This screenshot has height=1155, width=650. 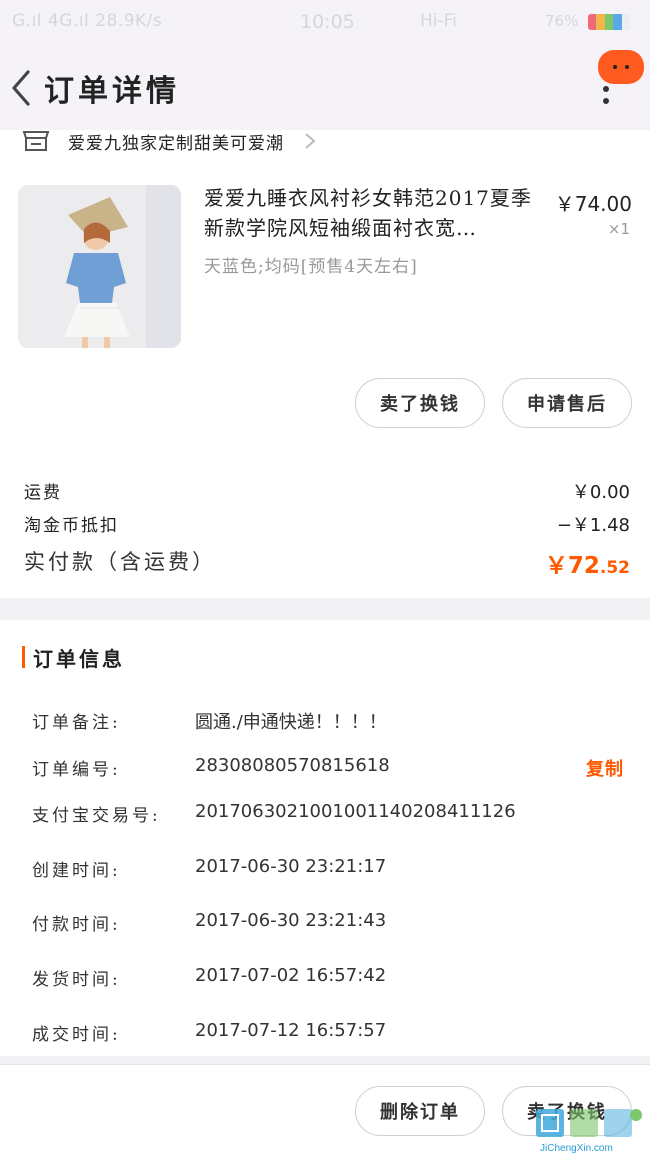 What do you see at coordinates (614, 568) in the screenshot?
I see `paid-amount-decimal: .52` at bounding box center [614, 568].